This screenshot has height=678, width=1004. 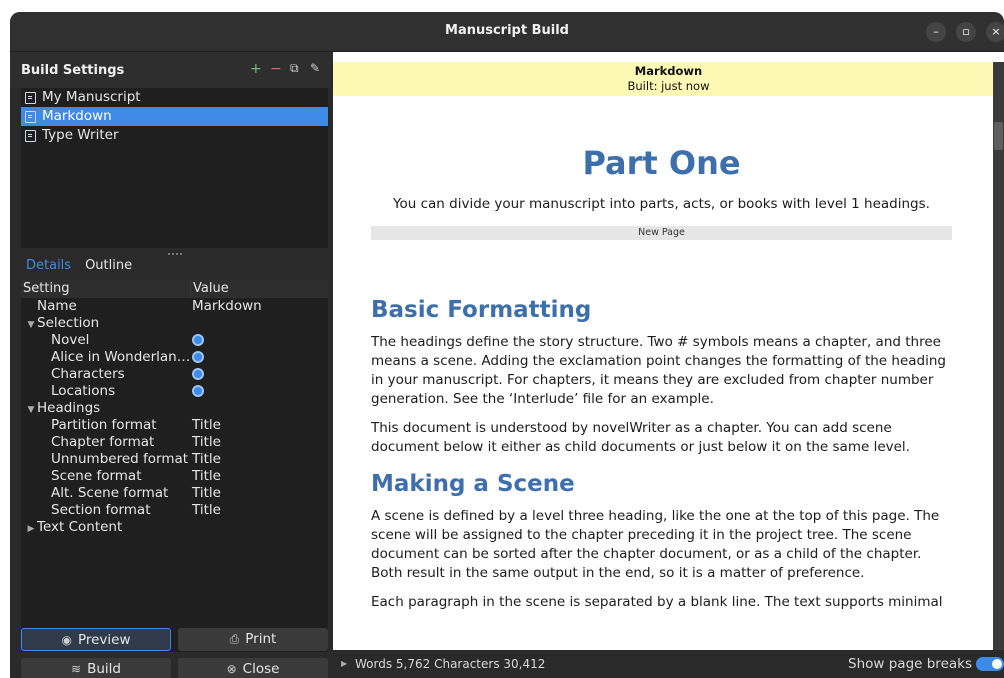 What do you see at coordinates (174, 408) in the screenshot?
I see `tree-row: ▼ Headings` at bounding box center [174, 408].